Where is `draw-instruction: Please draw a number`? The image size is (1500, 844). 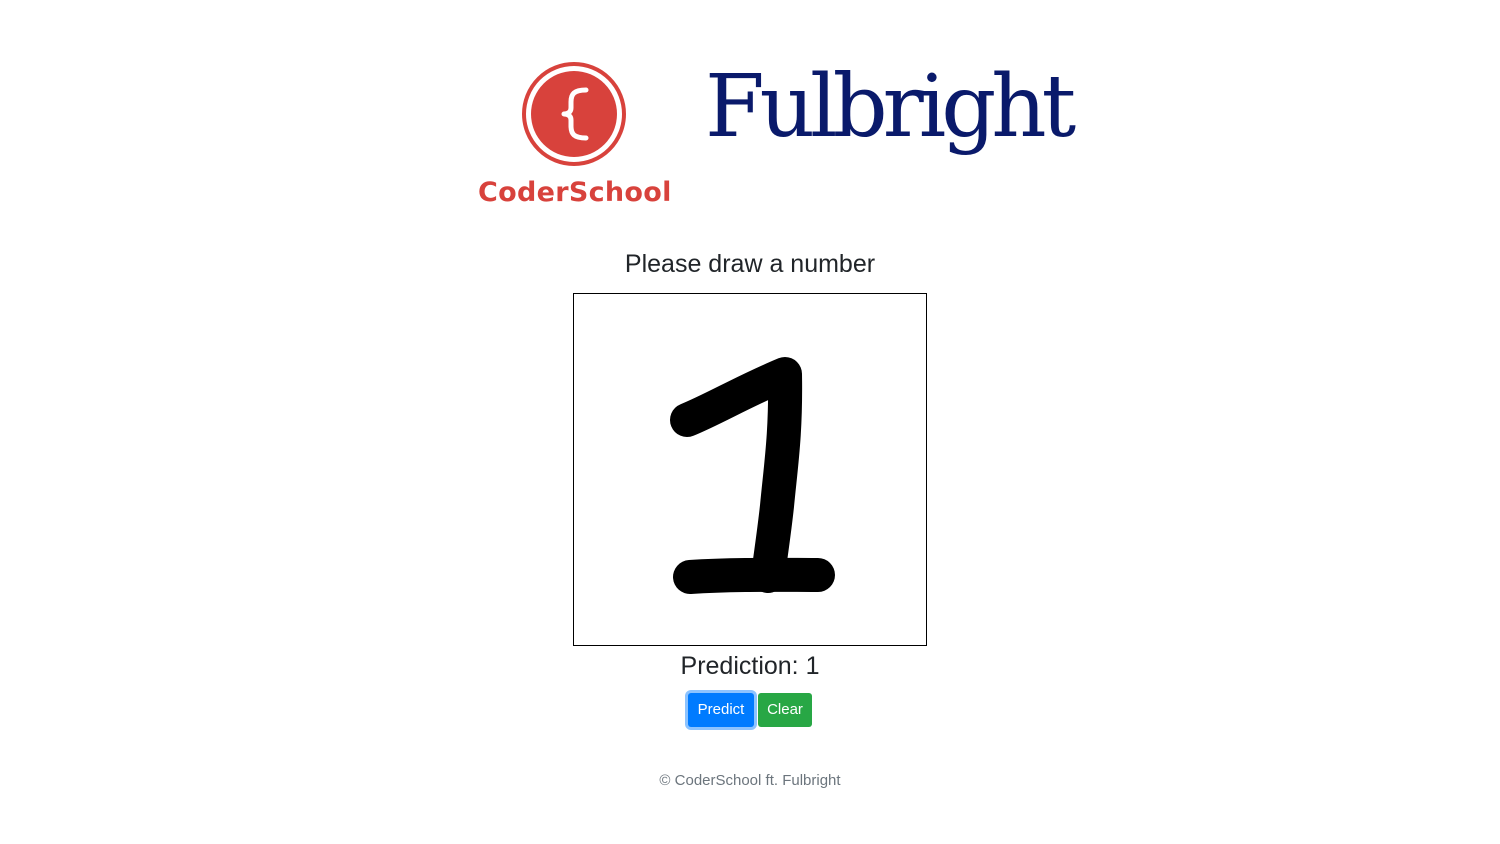 draw-instruction: Please draw a number is located at coordinates (750, 264).